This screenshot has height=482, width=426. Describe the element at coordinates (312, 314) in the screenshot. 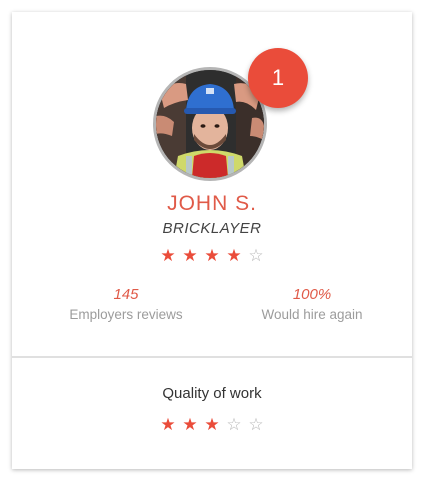

I see `hire-again-label: Would hire again` at that location.